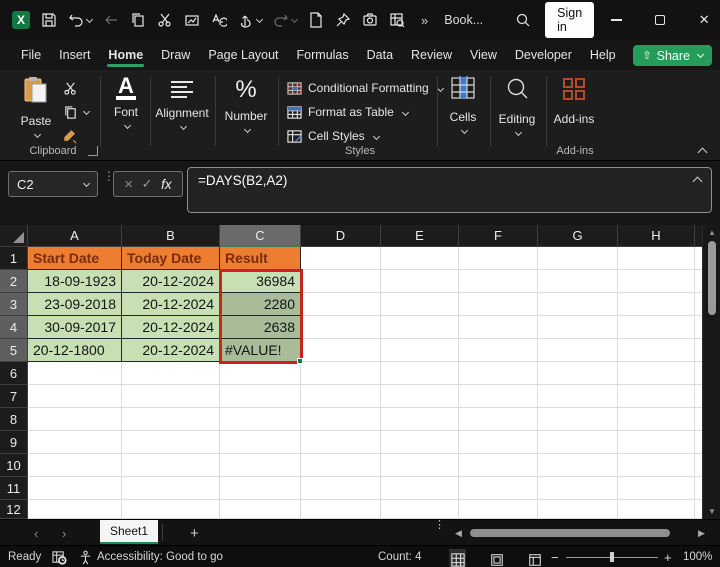  I want to click on row-header-4: 4, so click(14, 327).